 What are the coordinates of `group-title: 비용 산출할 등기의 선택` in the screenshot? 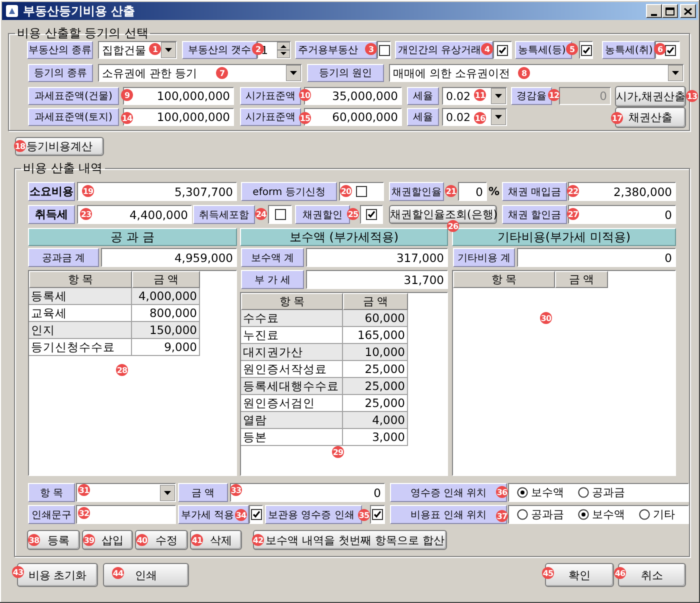 It's located at (83, 33).